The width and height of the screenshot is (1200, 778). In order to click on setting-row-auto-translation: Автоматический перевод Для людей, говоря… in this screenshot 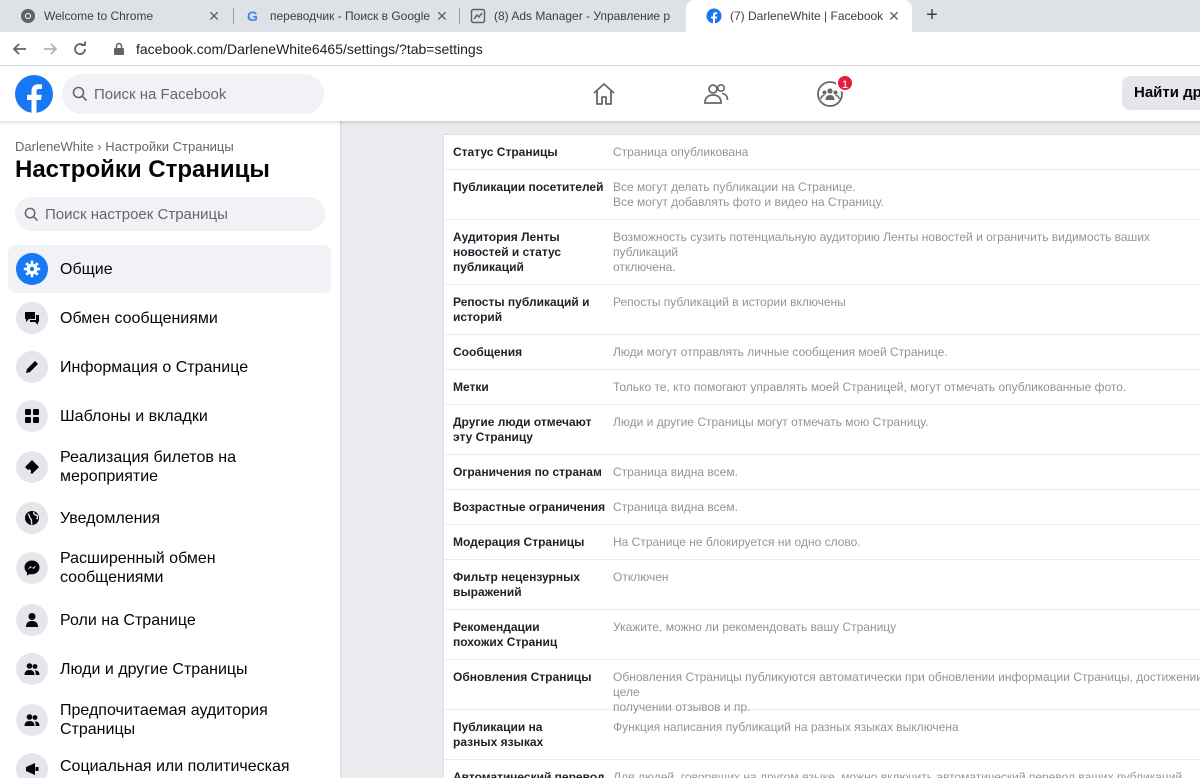, I will do `click(822, 769)`.